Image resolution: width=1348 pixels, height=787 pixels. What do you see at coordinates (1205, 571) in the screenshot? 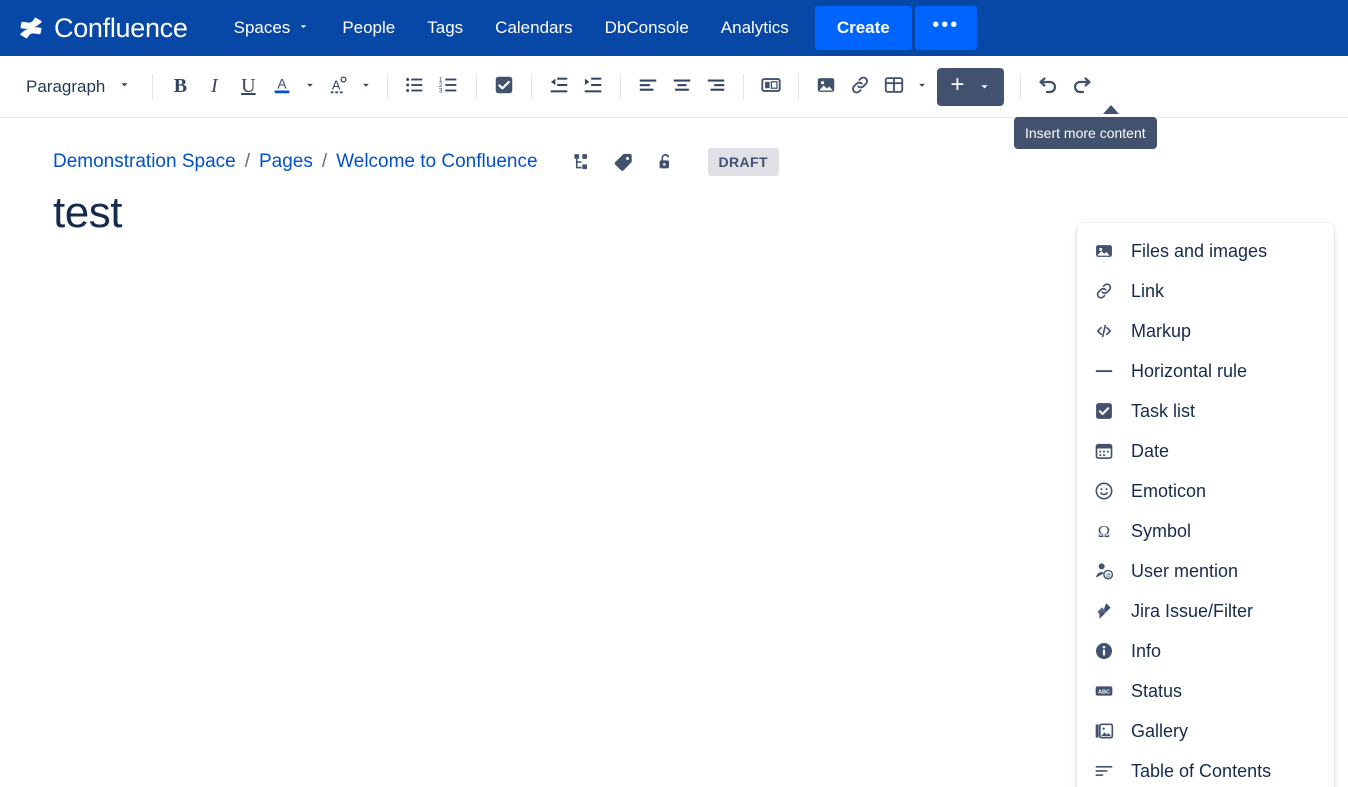
I see `menu-item-user-mention: @ User mention` at bounding box center [1205, 571].